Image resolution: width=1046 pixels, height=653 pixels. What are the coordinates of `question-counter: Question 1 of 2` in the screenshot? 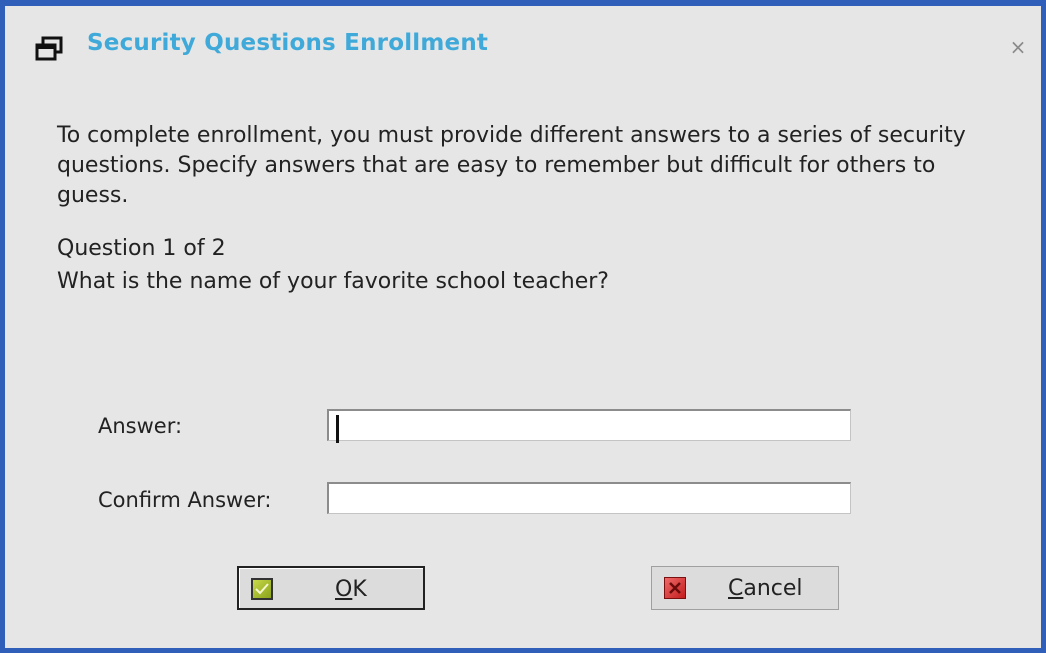 It's located at (141, 248).